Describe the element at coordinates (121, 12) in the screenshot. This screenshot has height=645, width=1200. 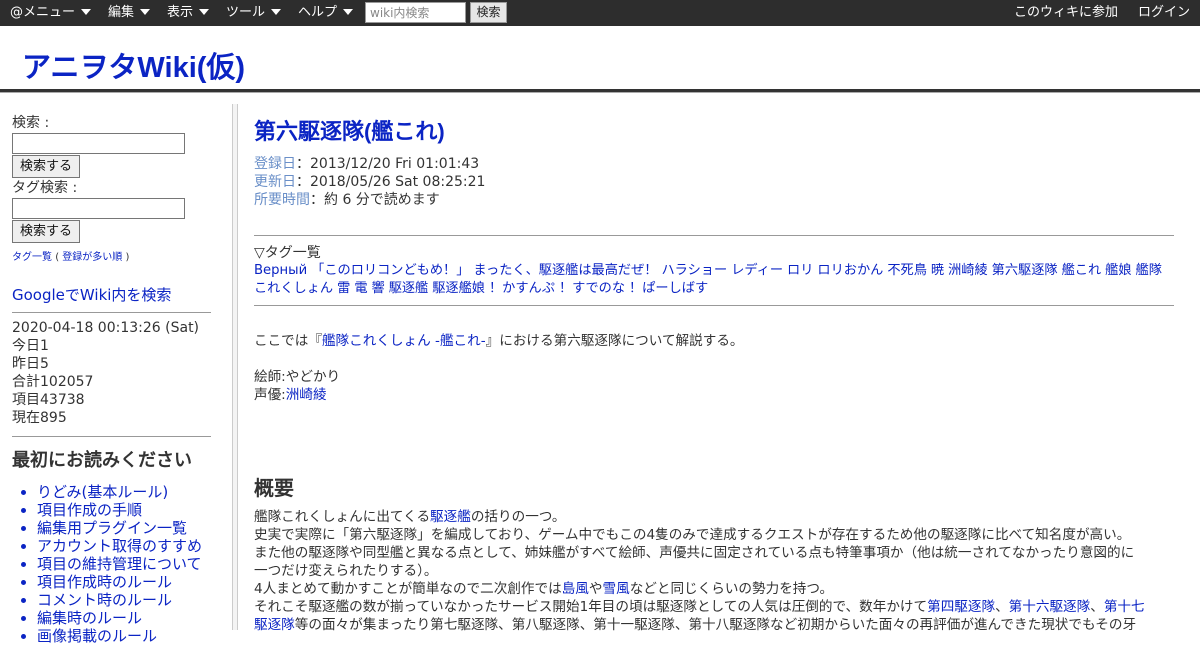
I see `menu-label: 編集` at that location.